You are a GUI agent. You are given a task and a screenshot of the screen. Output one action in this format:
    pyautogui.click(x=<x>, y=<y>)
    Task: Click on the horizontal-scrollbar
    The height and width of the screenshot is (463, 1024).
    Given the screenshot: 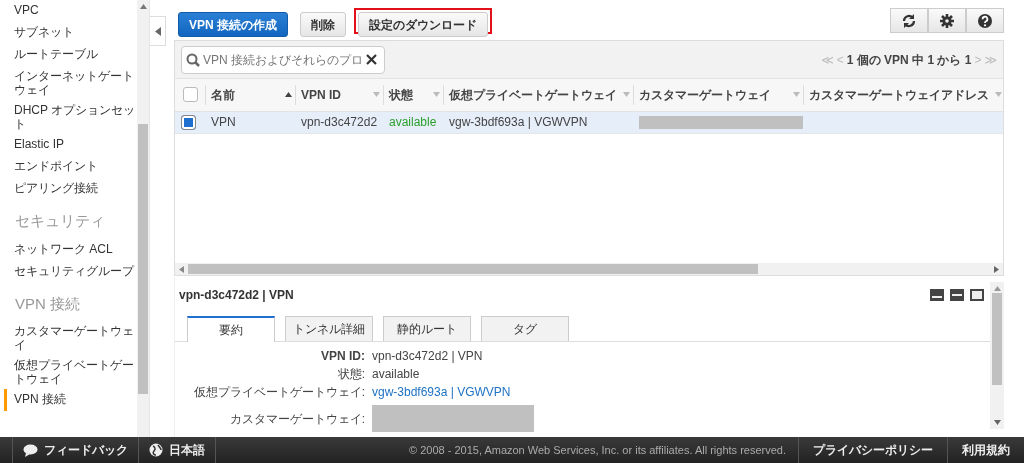 What is the action you would take?
    pyautogui.click(x=589, y=269)
    